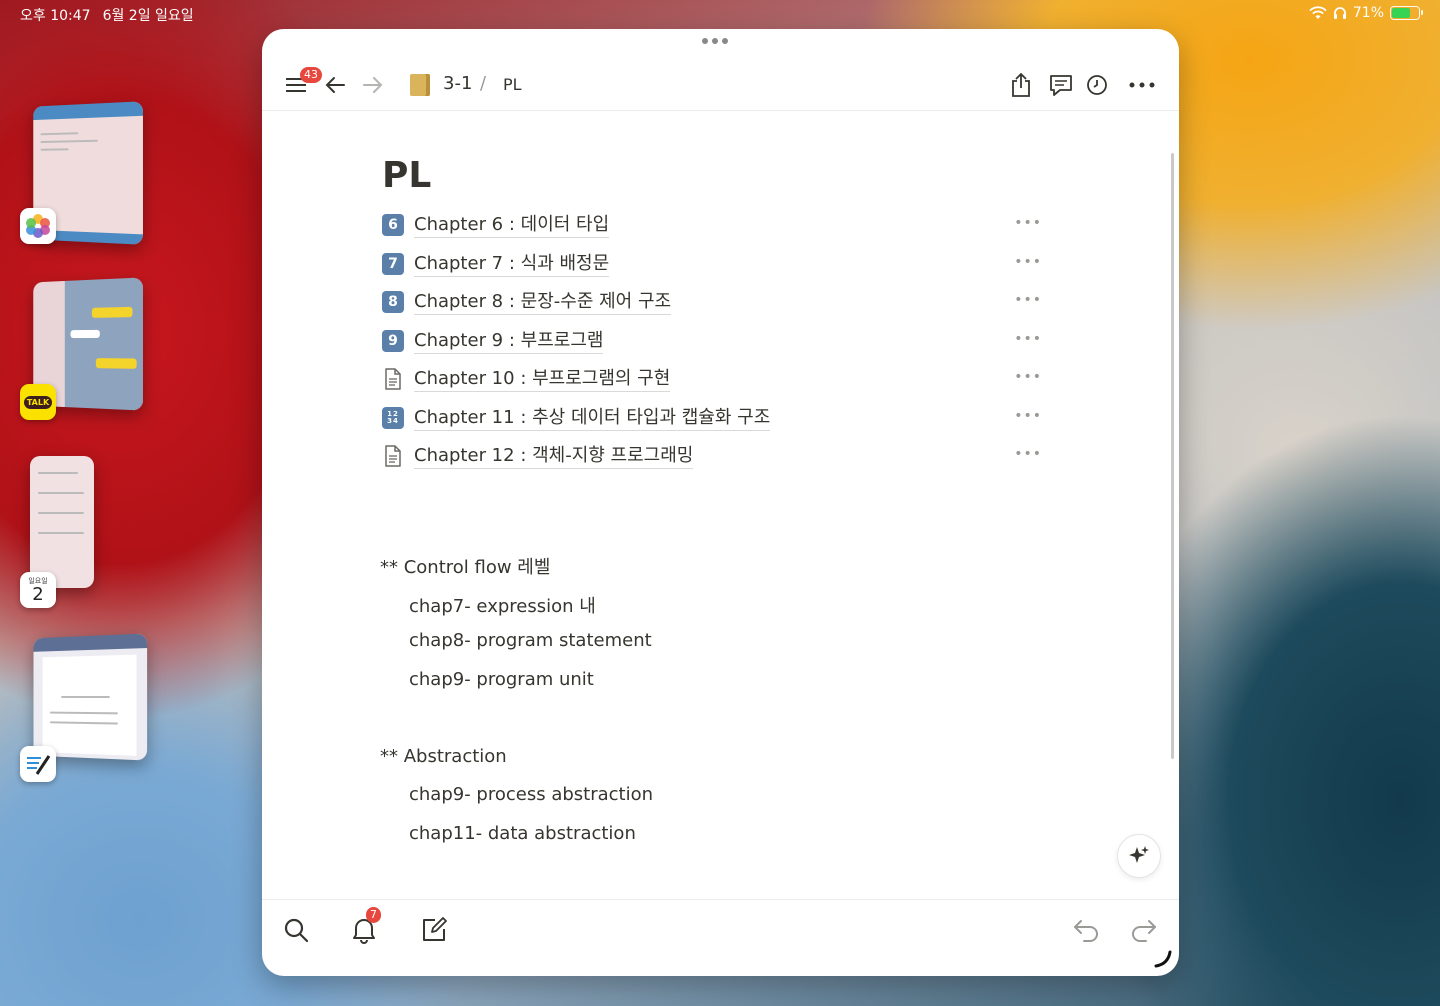 This screenshot has height=1006, width=1440. What do you see at coordinates (420, 85) in the screenshot?
I see `folder-icon` at bounding box center [420, 85].